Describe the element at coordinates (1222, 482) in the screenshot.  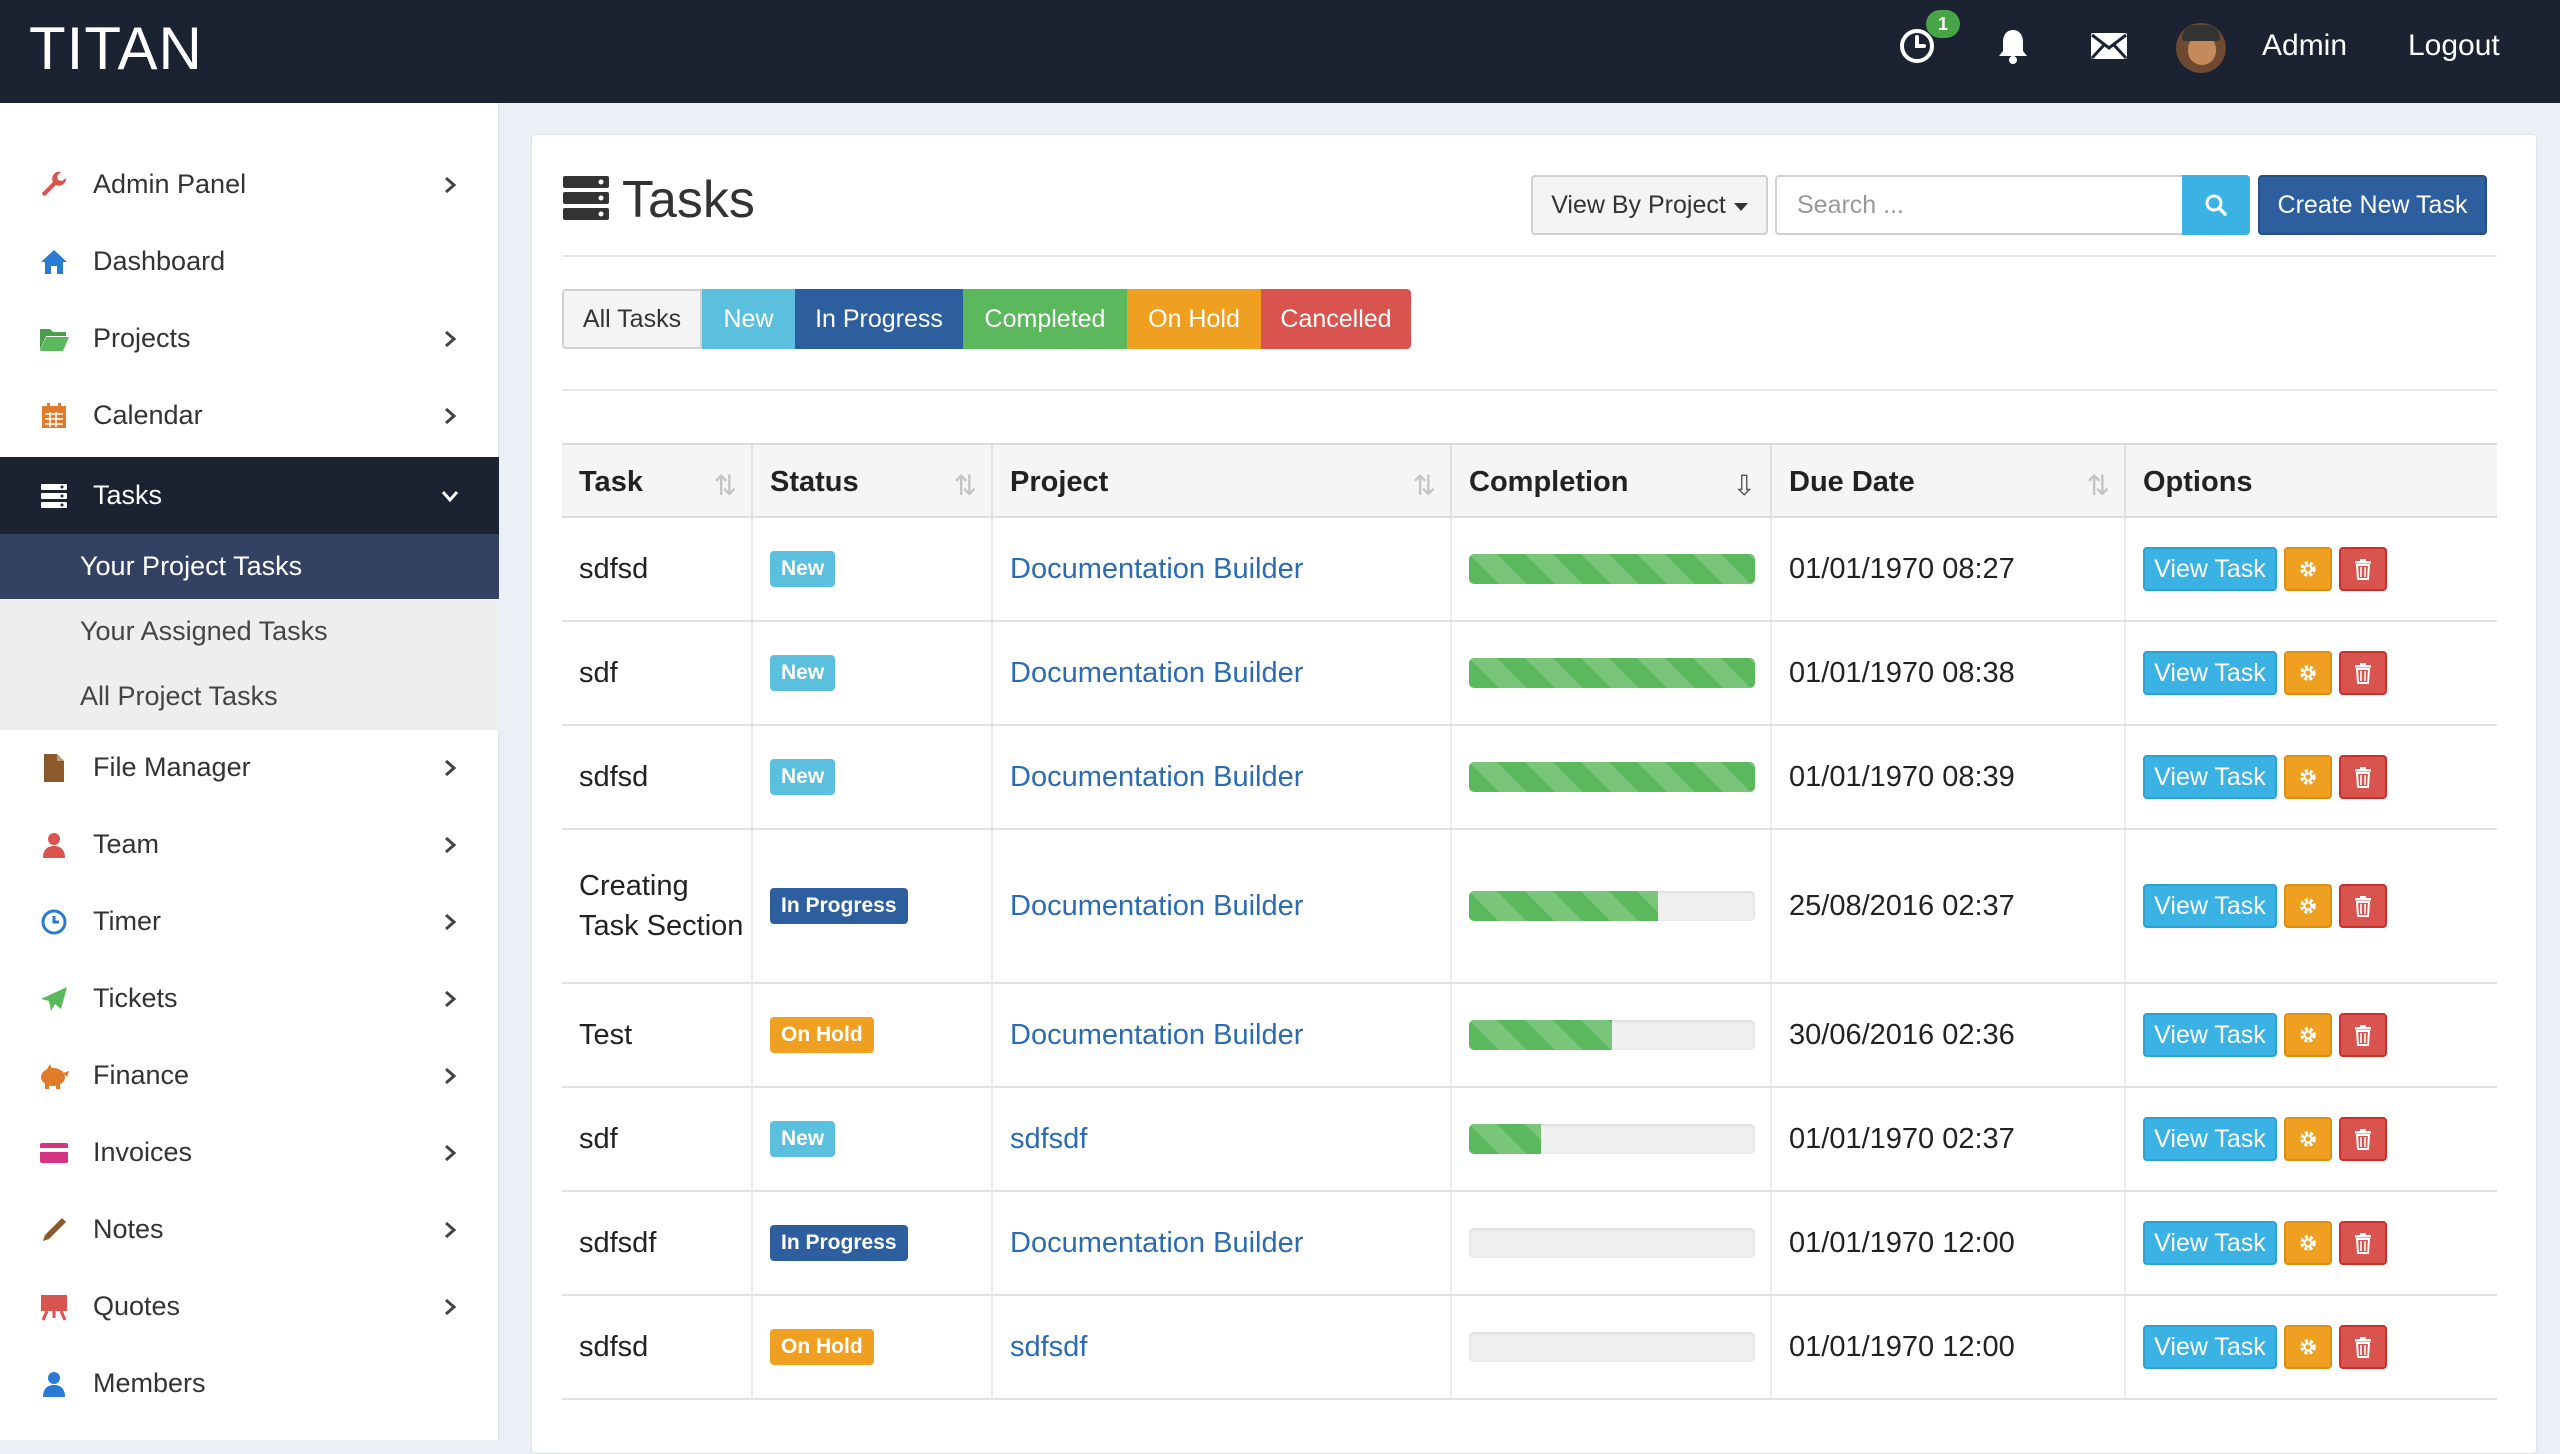
I see `column-header-project: Project ⇅` at that location.